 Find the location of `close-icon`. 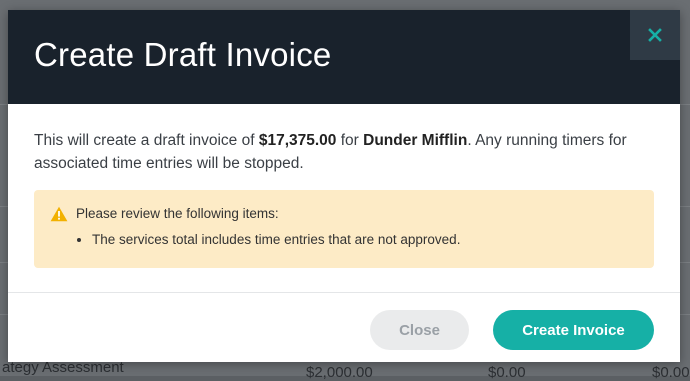

close-icon is located at coordinates (655, 35).